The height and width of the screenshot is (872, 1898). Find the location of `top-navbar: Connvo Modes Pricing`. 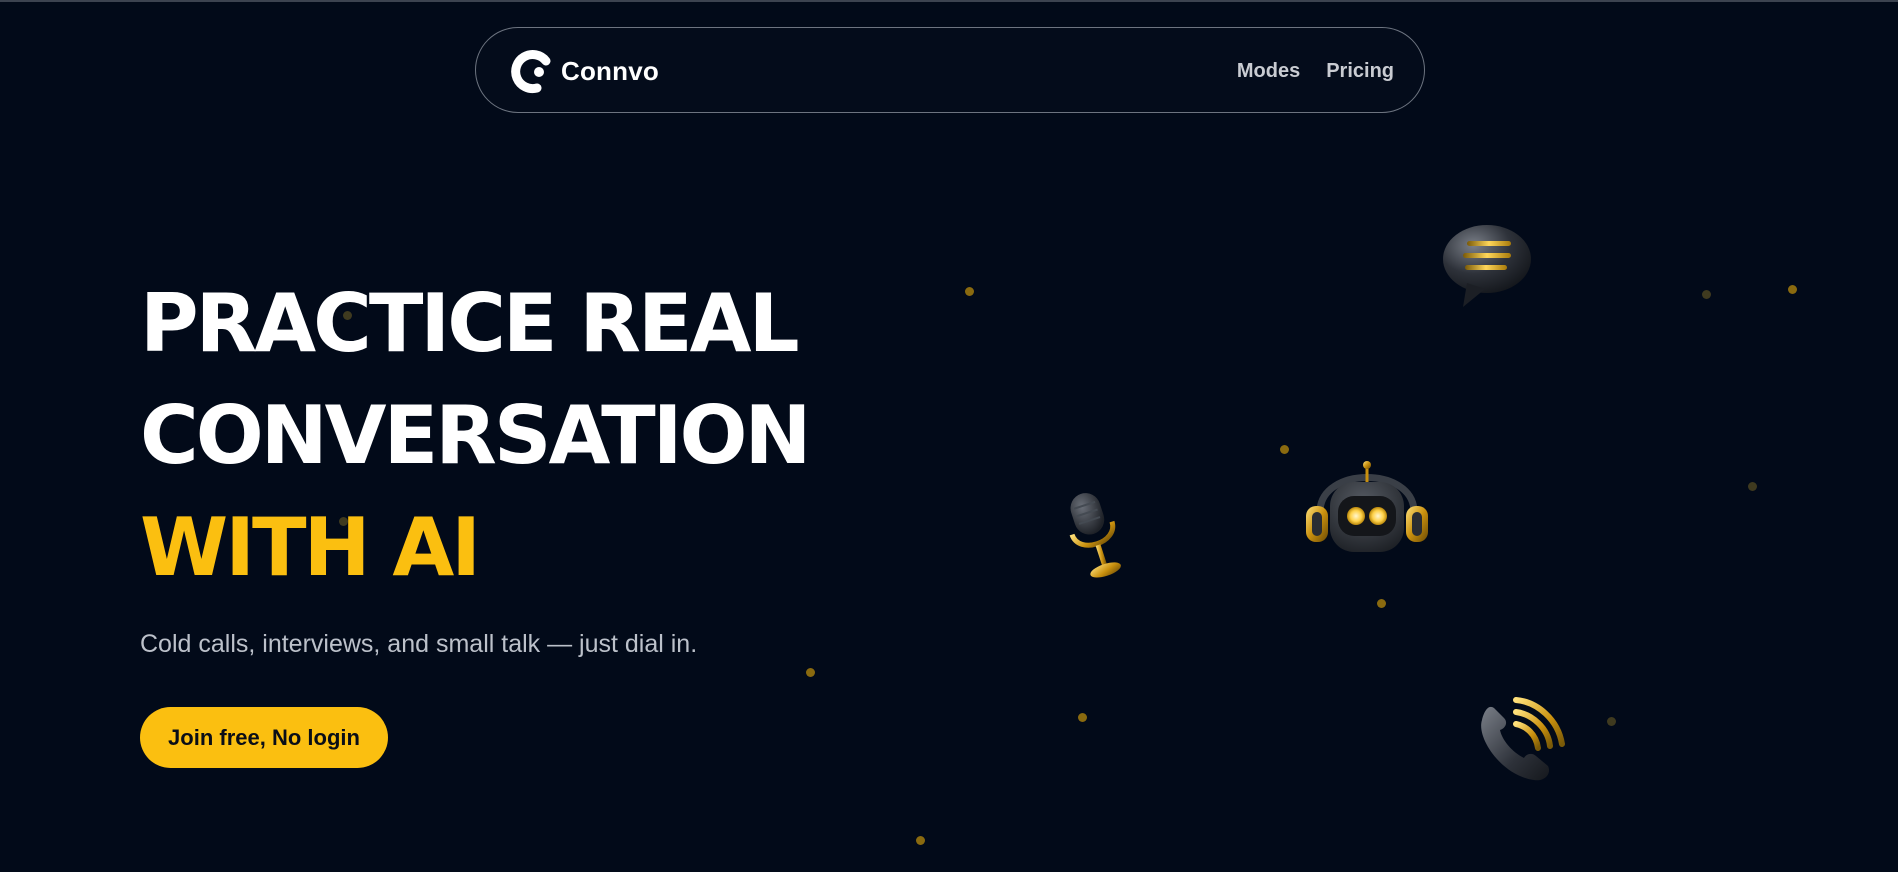

top-navbar: Connvo Modes Pricing is located at coordinates (950, 70).